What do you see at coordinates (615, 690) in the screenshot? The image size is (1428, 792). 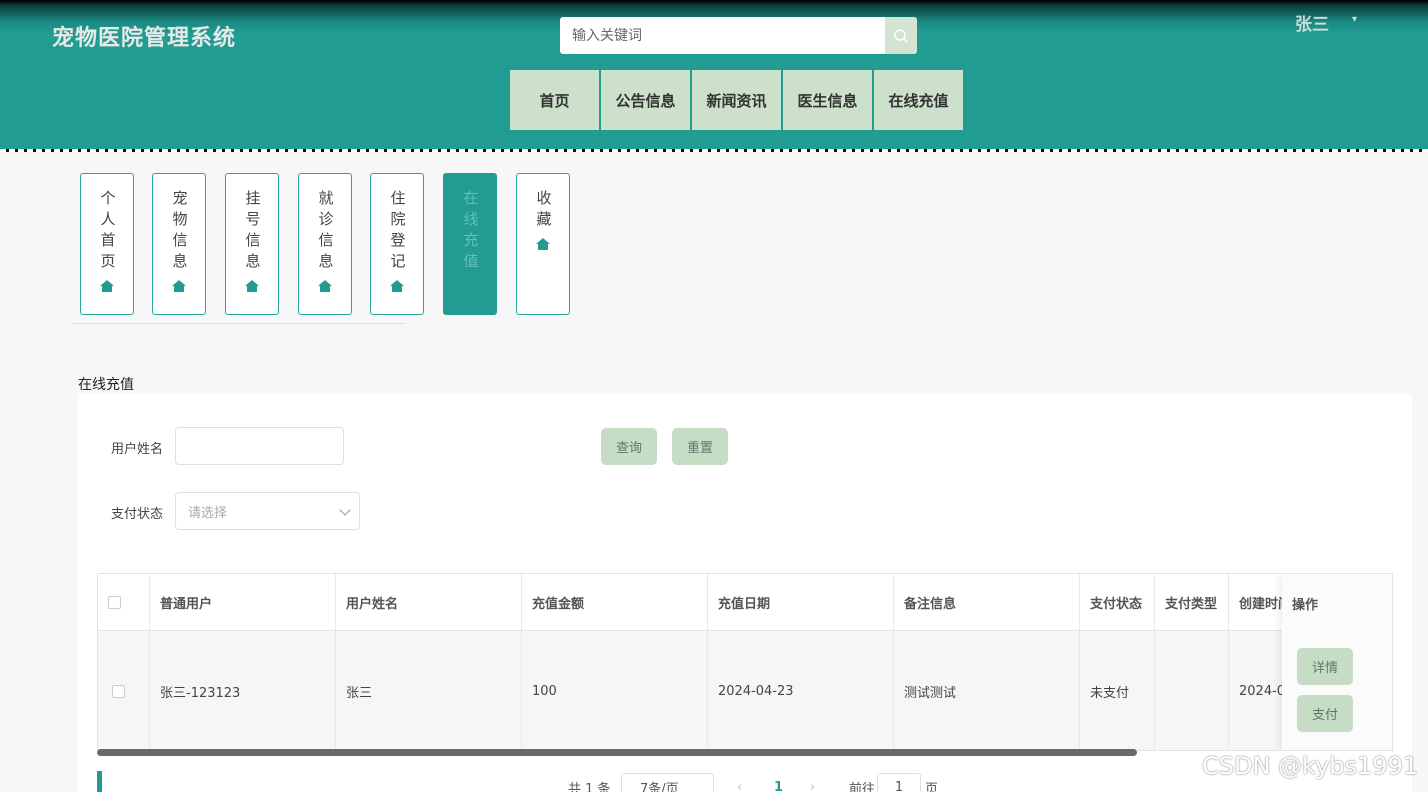 I see `cell-amount: 100` at bounding box center [615, 690].